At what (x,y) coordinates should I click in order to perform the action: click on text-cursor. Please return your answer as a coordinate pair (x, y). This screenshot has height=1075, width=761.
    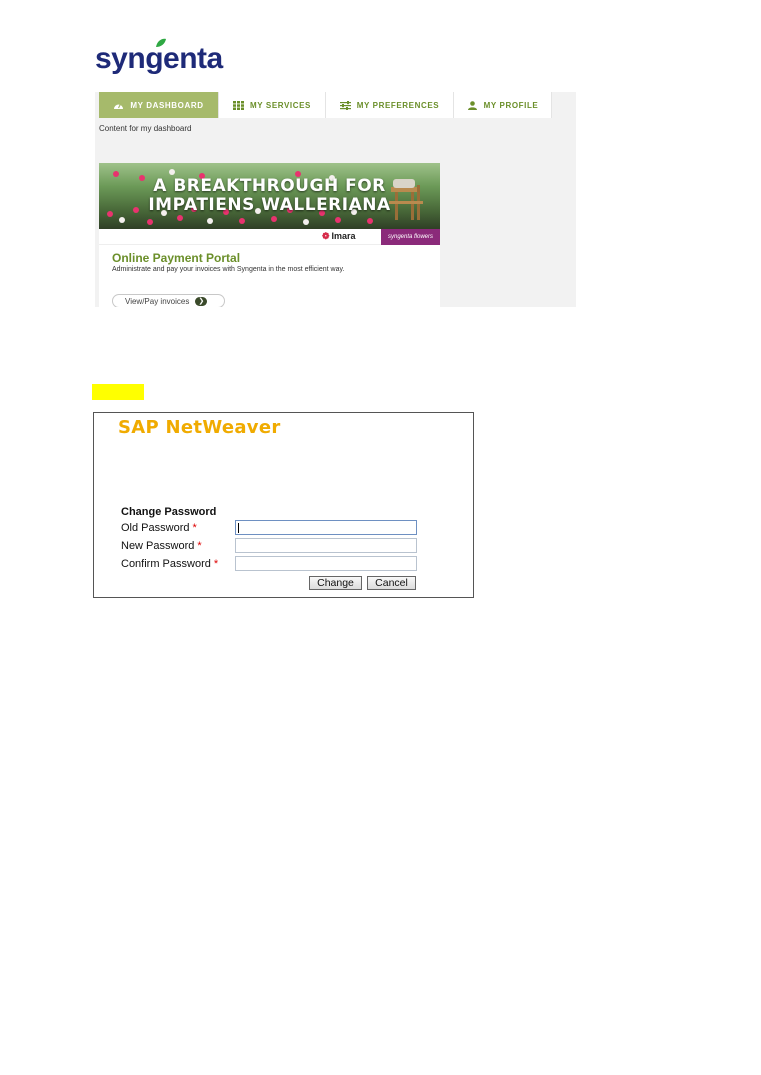
    Looking at the image, I should click on (238, 528).